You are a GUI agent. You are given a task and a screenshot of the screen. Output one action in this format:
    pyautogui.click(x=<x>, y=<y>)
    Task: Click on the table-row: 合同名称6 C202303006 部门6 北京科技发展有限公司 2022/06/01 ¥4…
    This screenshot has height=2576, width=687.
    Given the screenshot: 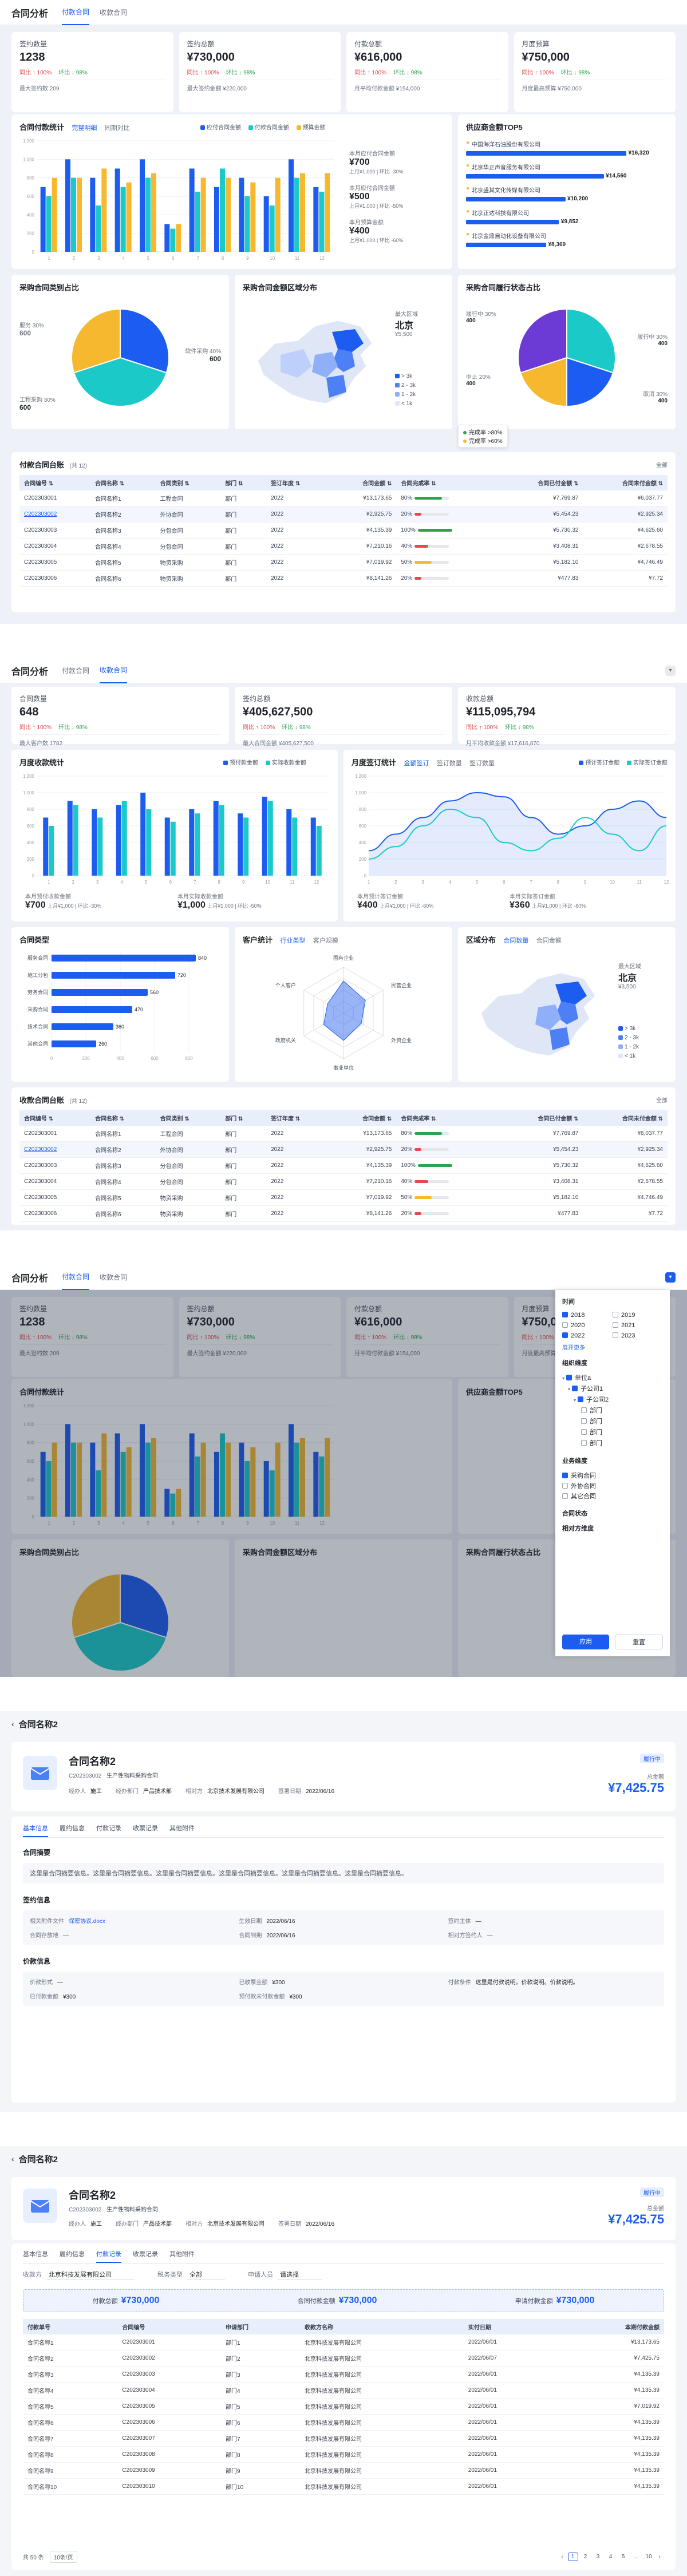 What is the action you would take?
    pyautogui.click(x=343, y=2422)
    